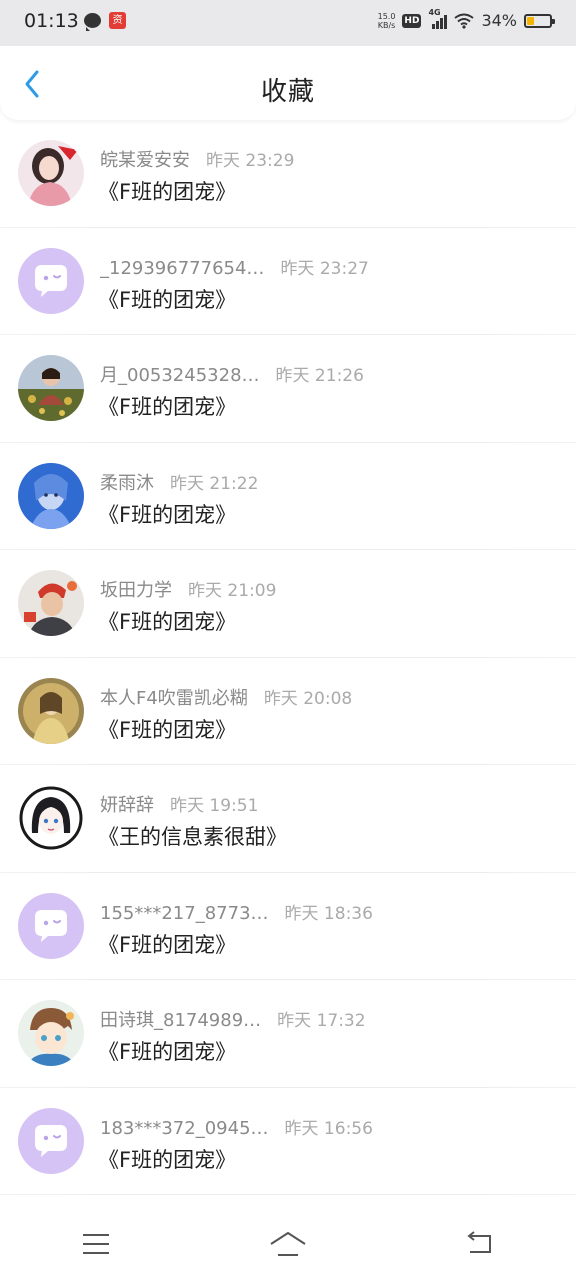 The height and width of the screenshot is (1280, 576). What do you see at coordinates (127, 804) in the screenshot?
I see `username: 妍辞辞` at bounding box center [127, 804].